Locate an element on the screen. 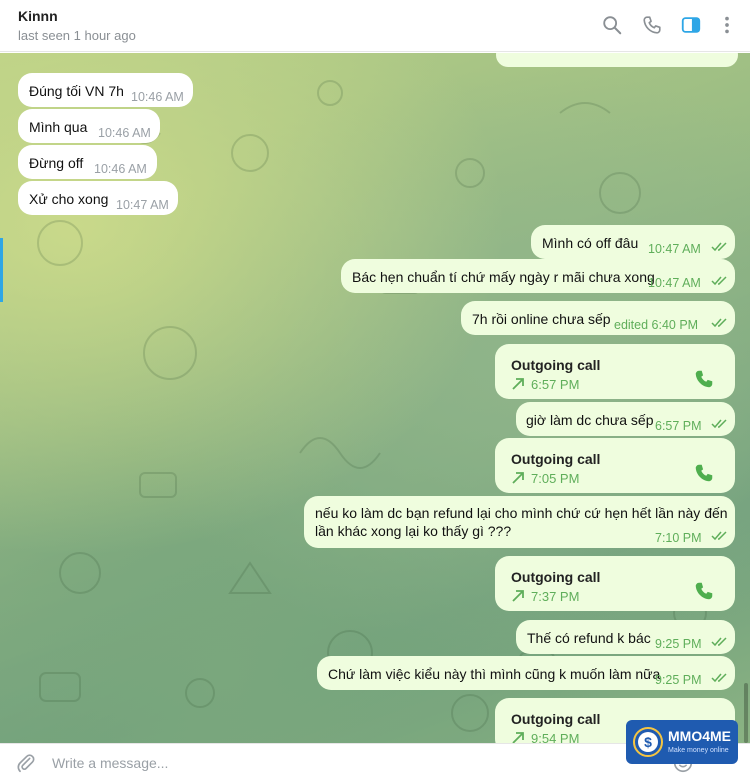  watermark-subtitle: Make money online is located at coordinates (698, 750).